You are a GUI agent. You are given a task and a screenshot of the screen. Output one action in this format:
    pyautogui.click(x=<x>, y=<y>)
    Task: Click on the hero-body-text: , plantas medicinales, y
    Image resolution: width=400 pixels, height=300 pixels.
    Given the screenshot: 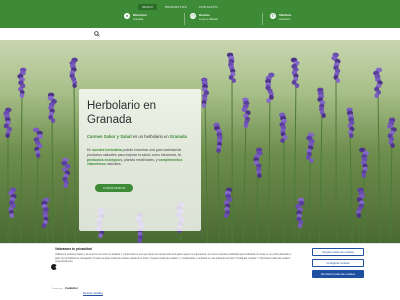 What is the action you would take?
    pyautogui.click(x=140, y=159)
    